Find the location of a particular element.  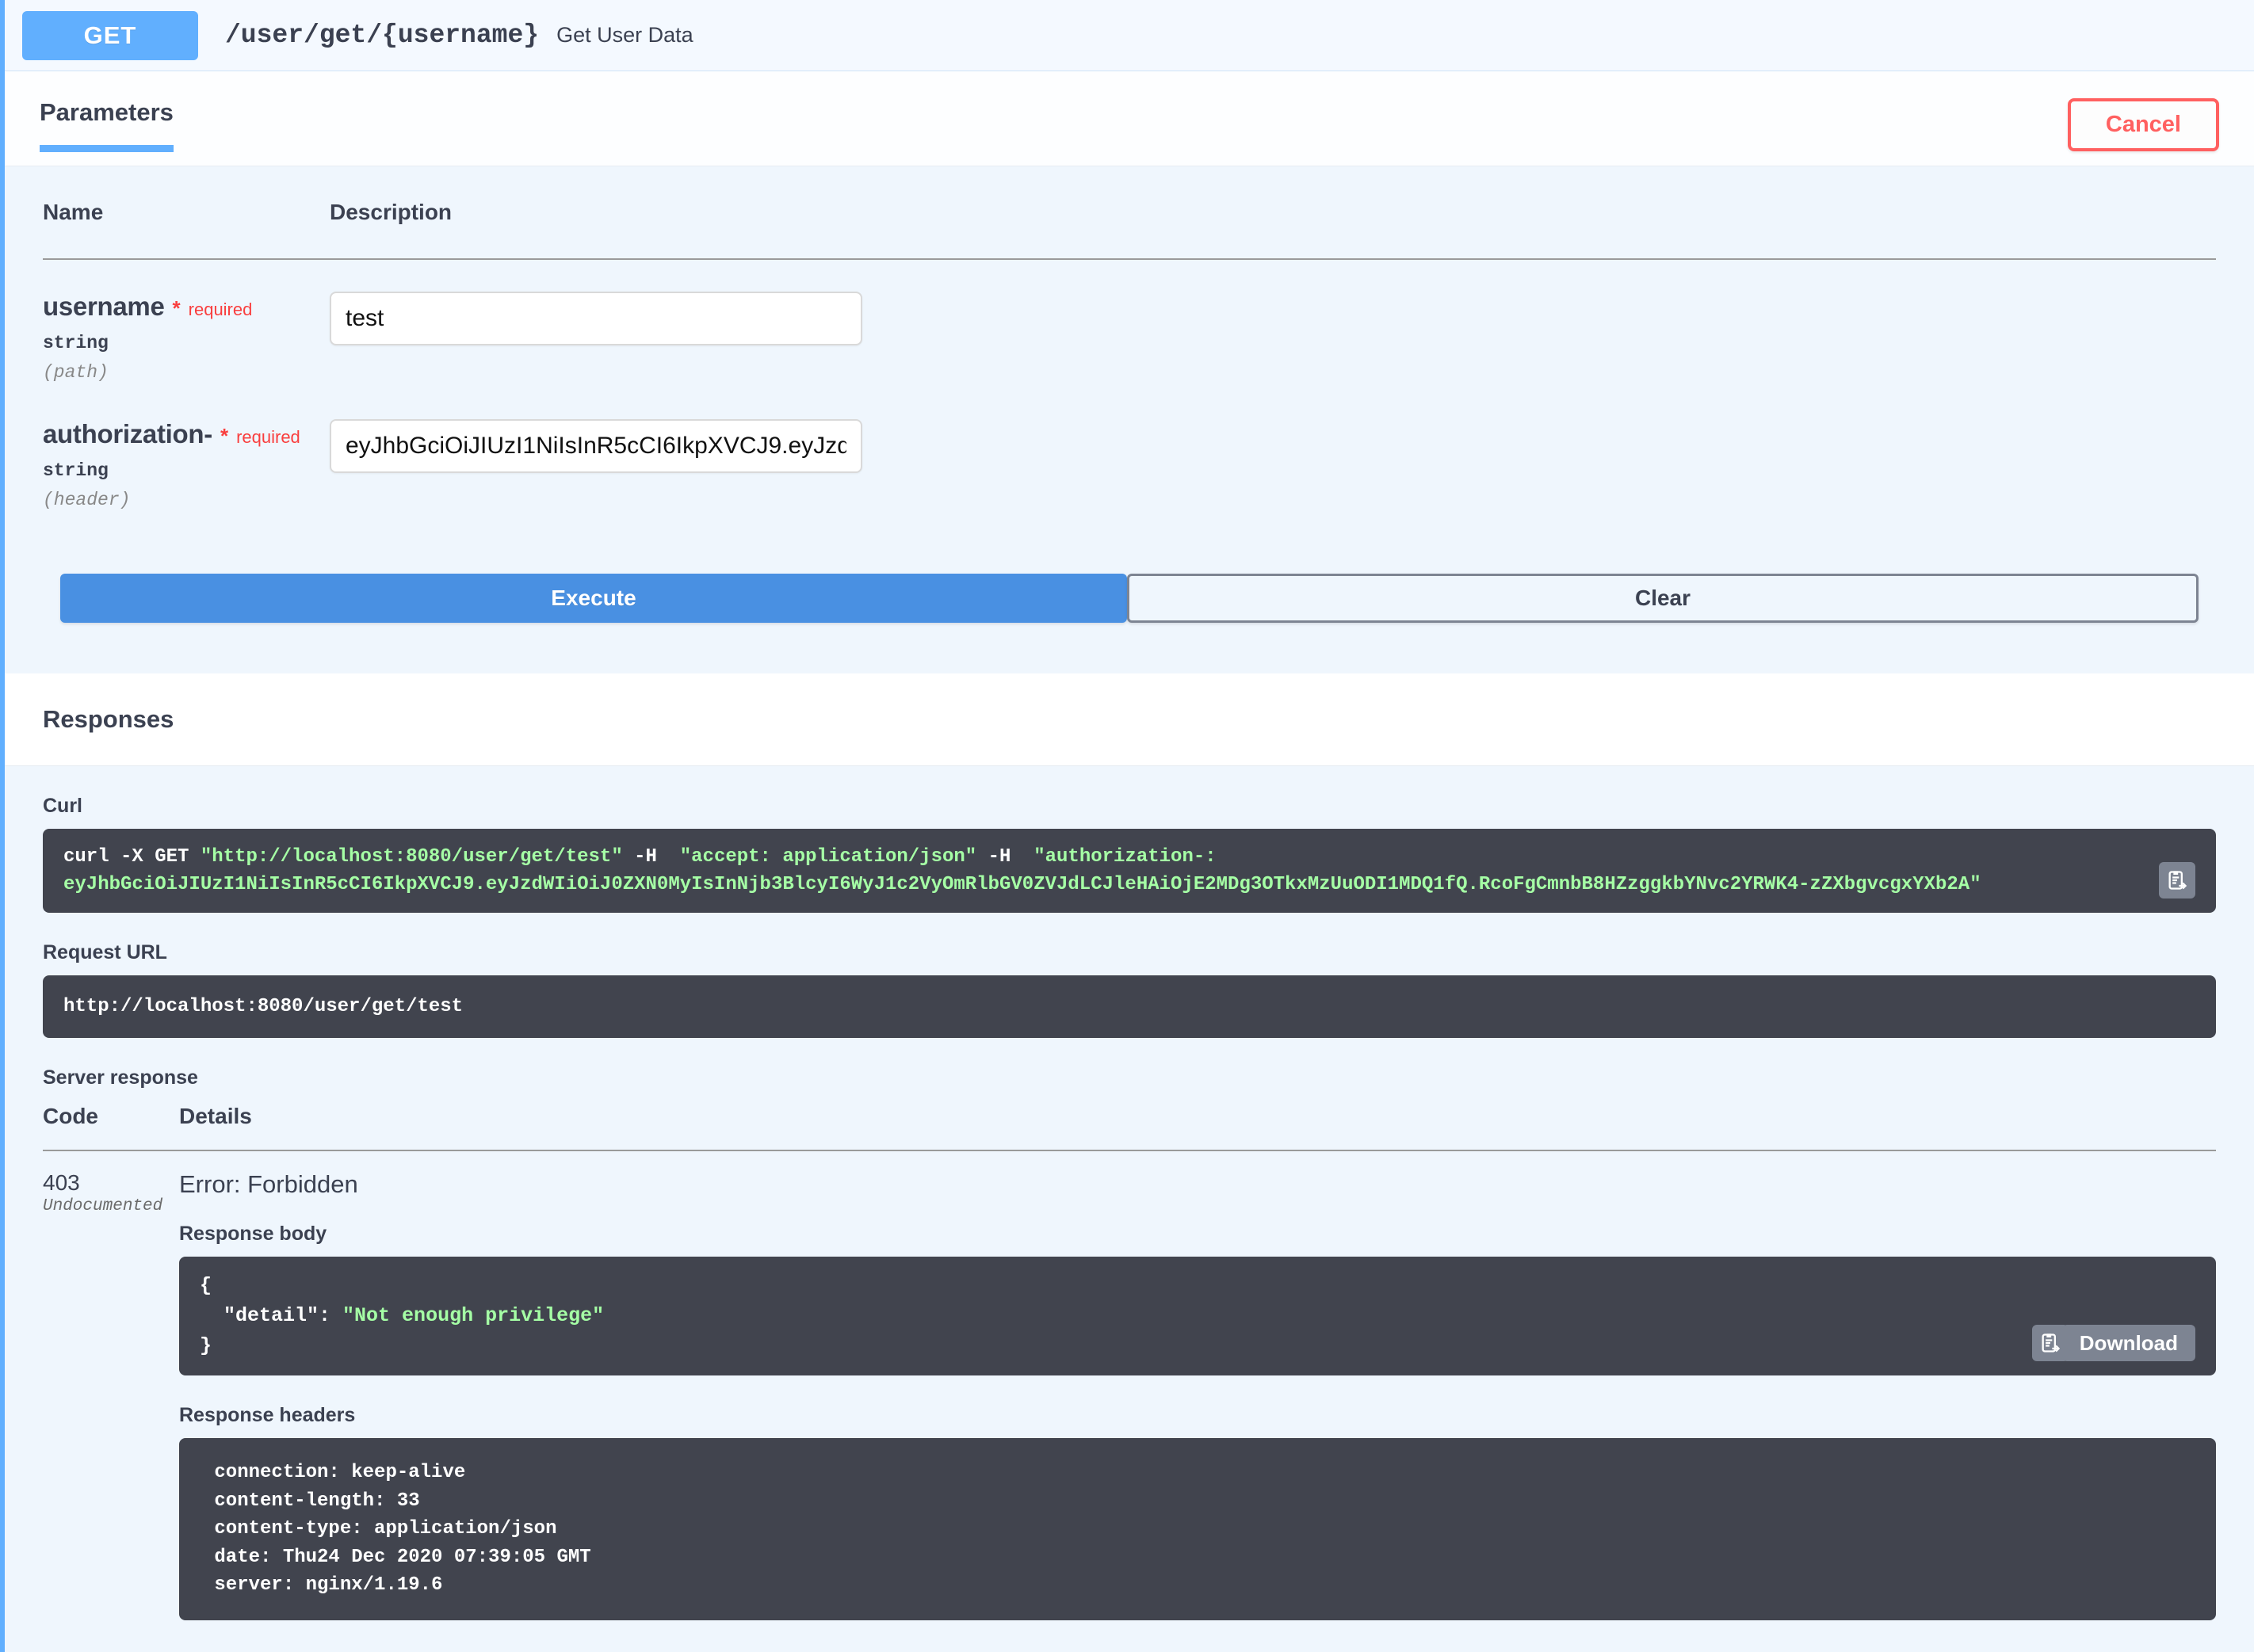

responses-header: Responses is located at coordinates (1130, 719).